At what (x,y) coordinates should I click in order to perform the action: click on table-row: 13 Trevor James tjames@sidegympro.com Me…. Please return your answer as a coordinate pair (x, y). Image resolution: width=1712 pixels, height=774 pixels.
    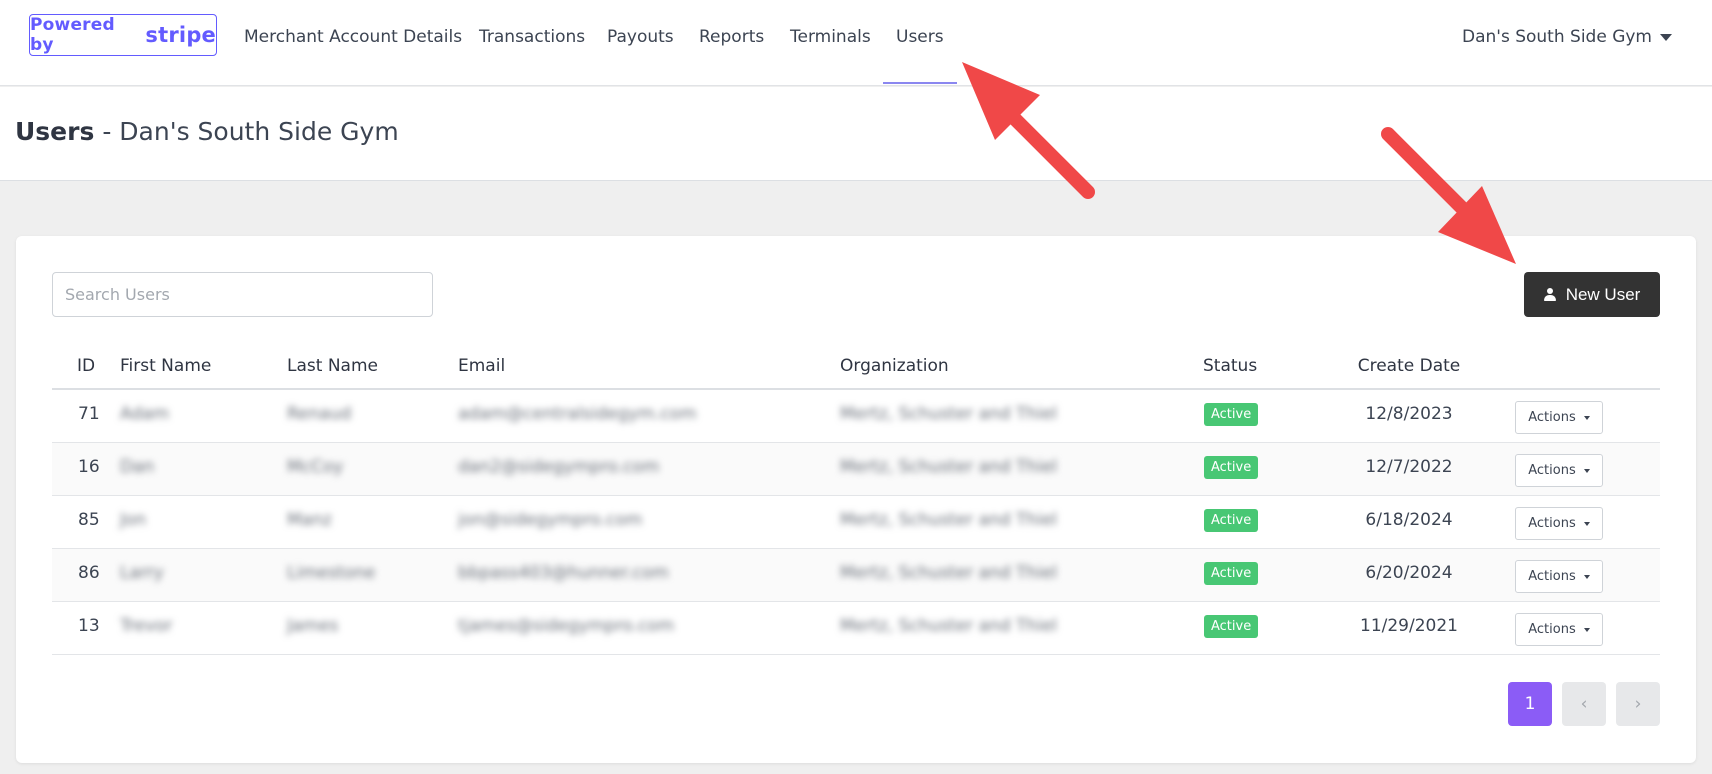
    Looking at the image, I should click on (856, 628).